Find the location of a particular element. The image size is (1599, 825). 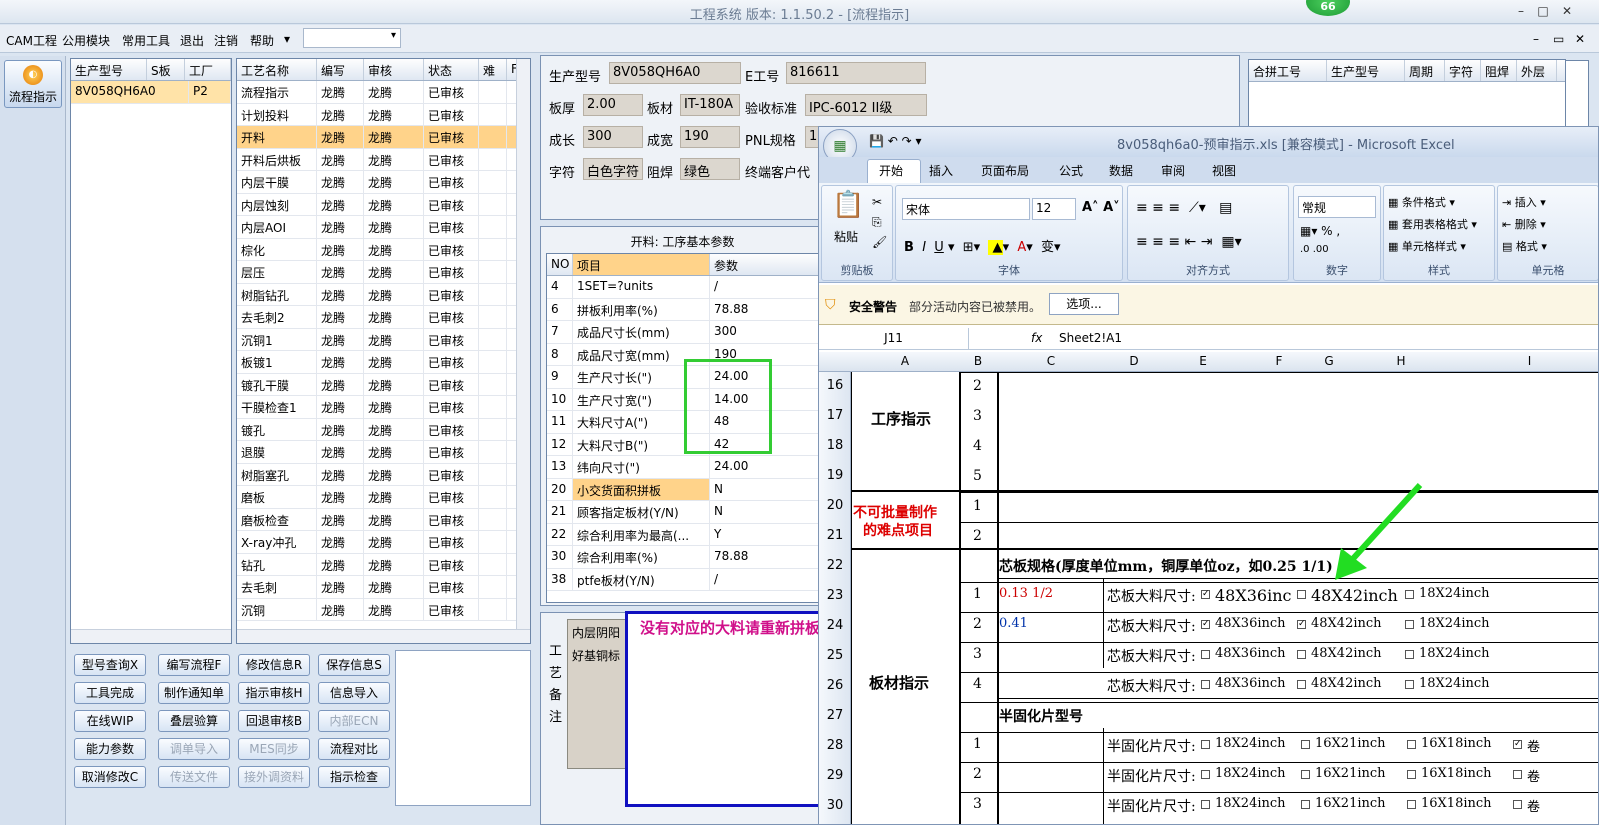

menu-cam: CAM工程 is located at coordinates (31, 40).